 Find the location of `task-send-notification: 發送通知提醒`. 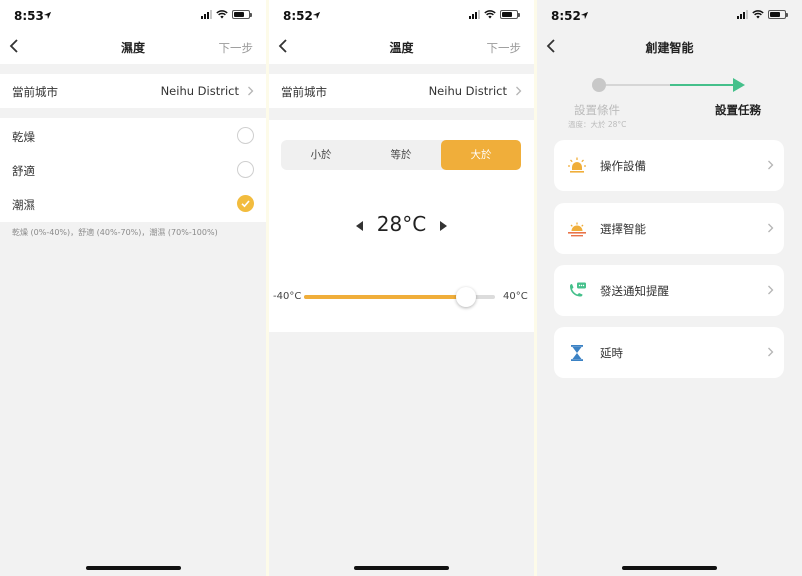

task-send-notification: 發送通知提醒 is located at coordinates (669, 290).